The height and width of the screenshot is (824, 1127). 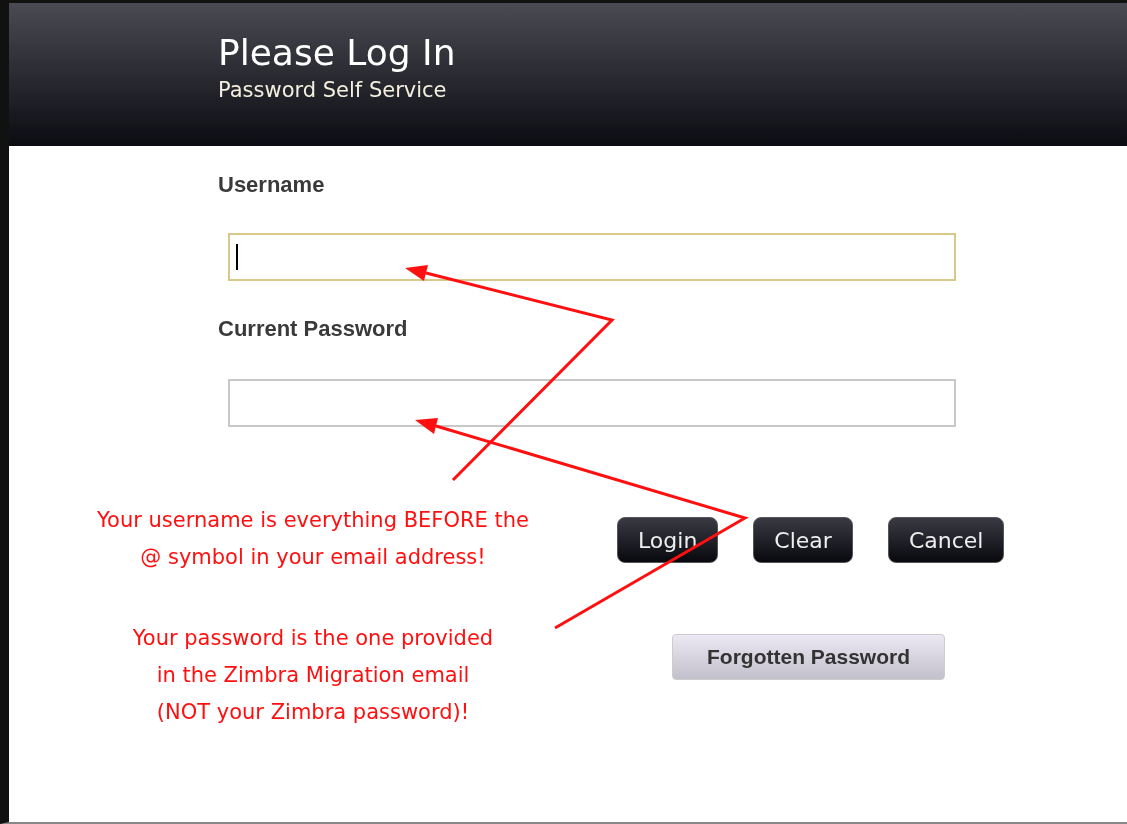 I want to click on annotation-text: Your password is the one provided in the Zimbra Migration email (NOT your Zimbra password)!, so click(x=313, y=675).